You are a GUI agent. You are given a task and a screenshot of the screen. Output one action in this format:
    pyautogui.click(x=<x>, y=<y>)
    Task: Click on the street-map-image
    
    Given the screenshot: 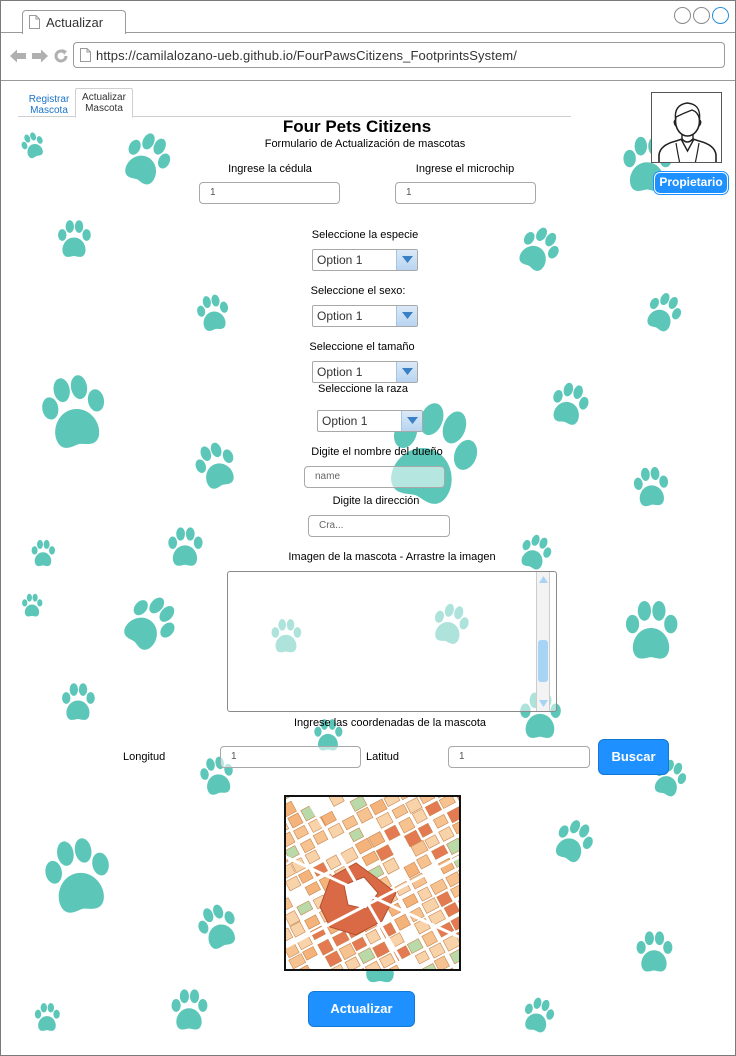 What is the action you would take?
    pyautogui.click(x=372, y=883)
    